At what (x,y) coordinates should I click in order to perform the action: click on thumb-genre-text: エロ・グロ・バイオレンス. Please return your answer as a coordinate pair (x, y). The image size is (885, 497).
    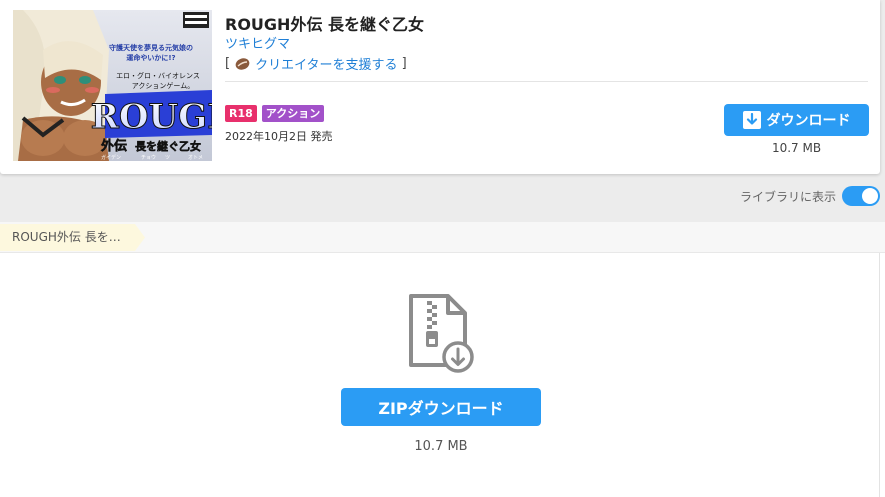
    Looking at the image, I should click on (158, 75).